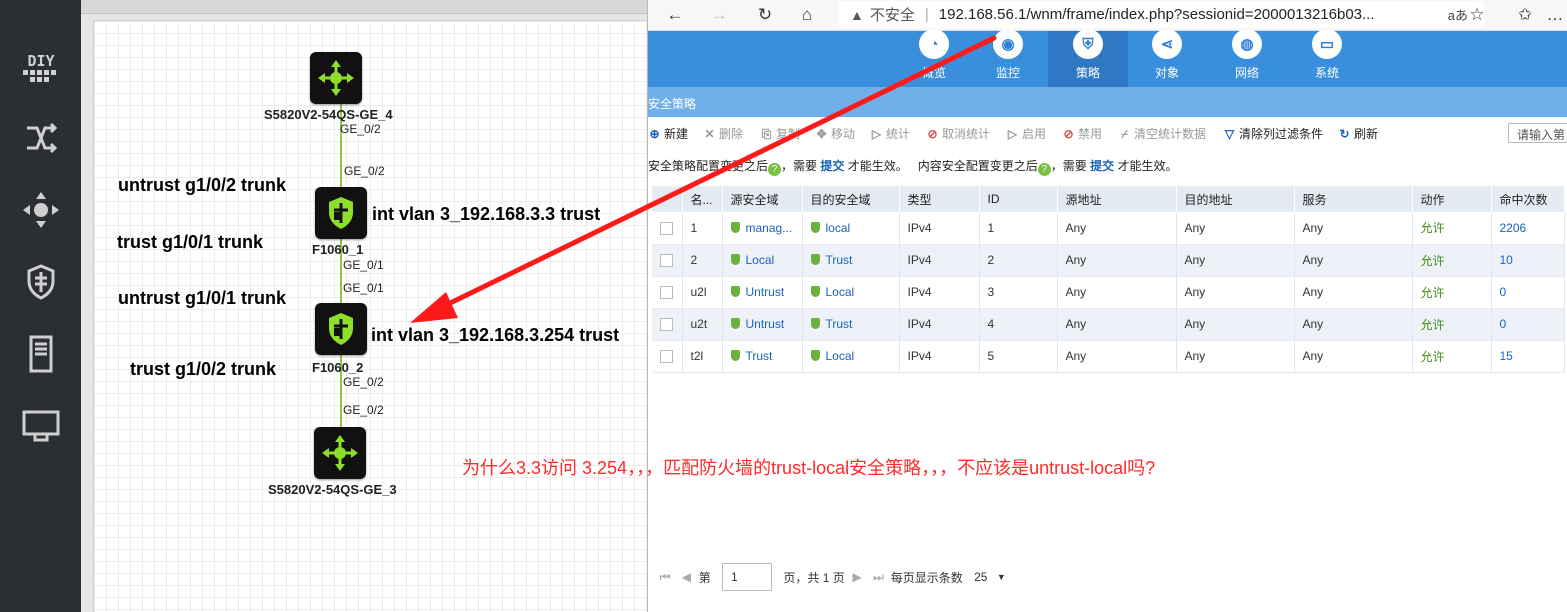  Describe the element at coordinates (719, 15) in the screenshot. I see `forward-icon: →` at that location.